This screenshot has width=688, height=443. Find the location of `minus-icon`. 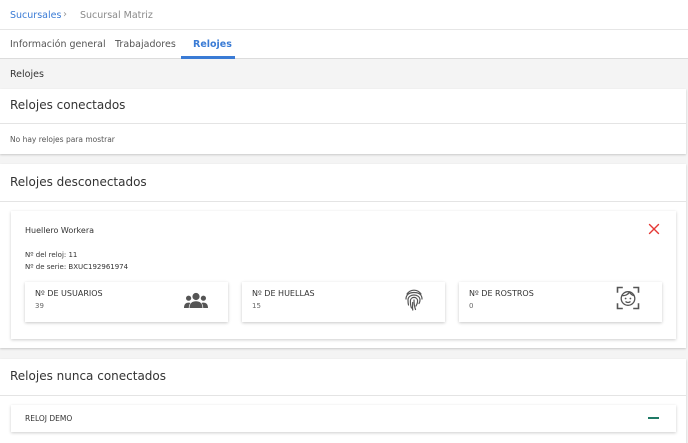

minus-icon is located at coordinates (653, 418).